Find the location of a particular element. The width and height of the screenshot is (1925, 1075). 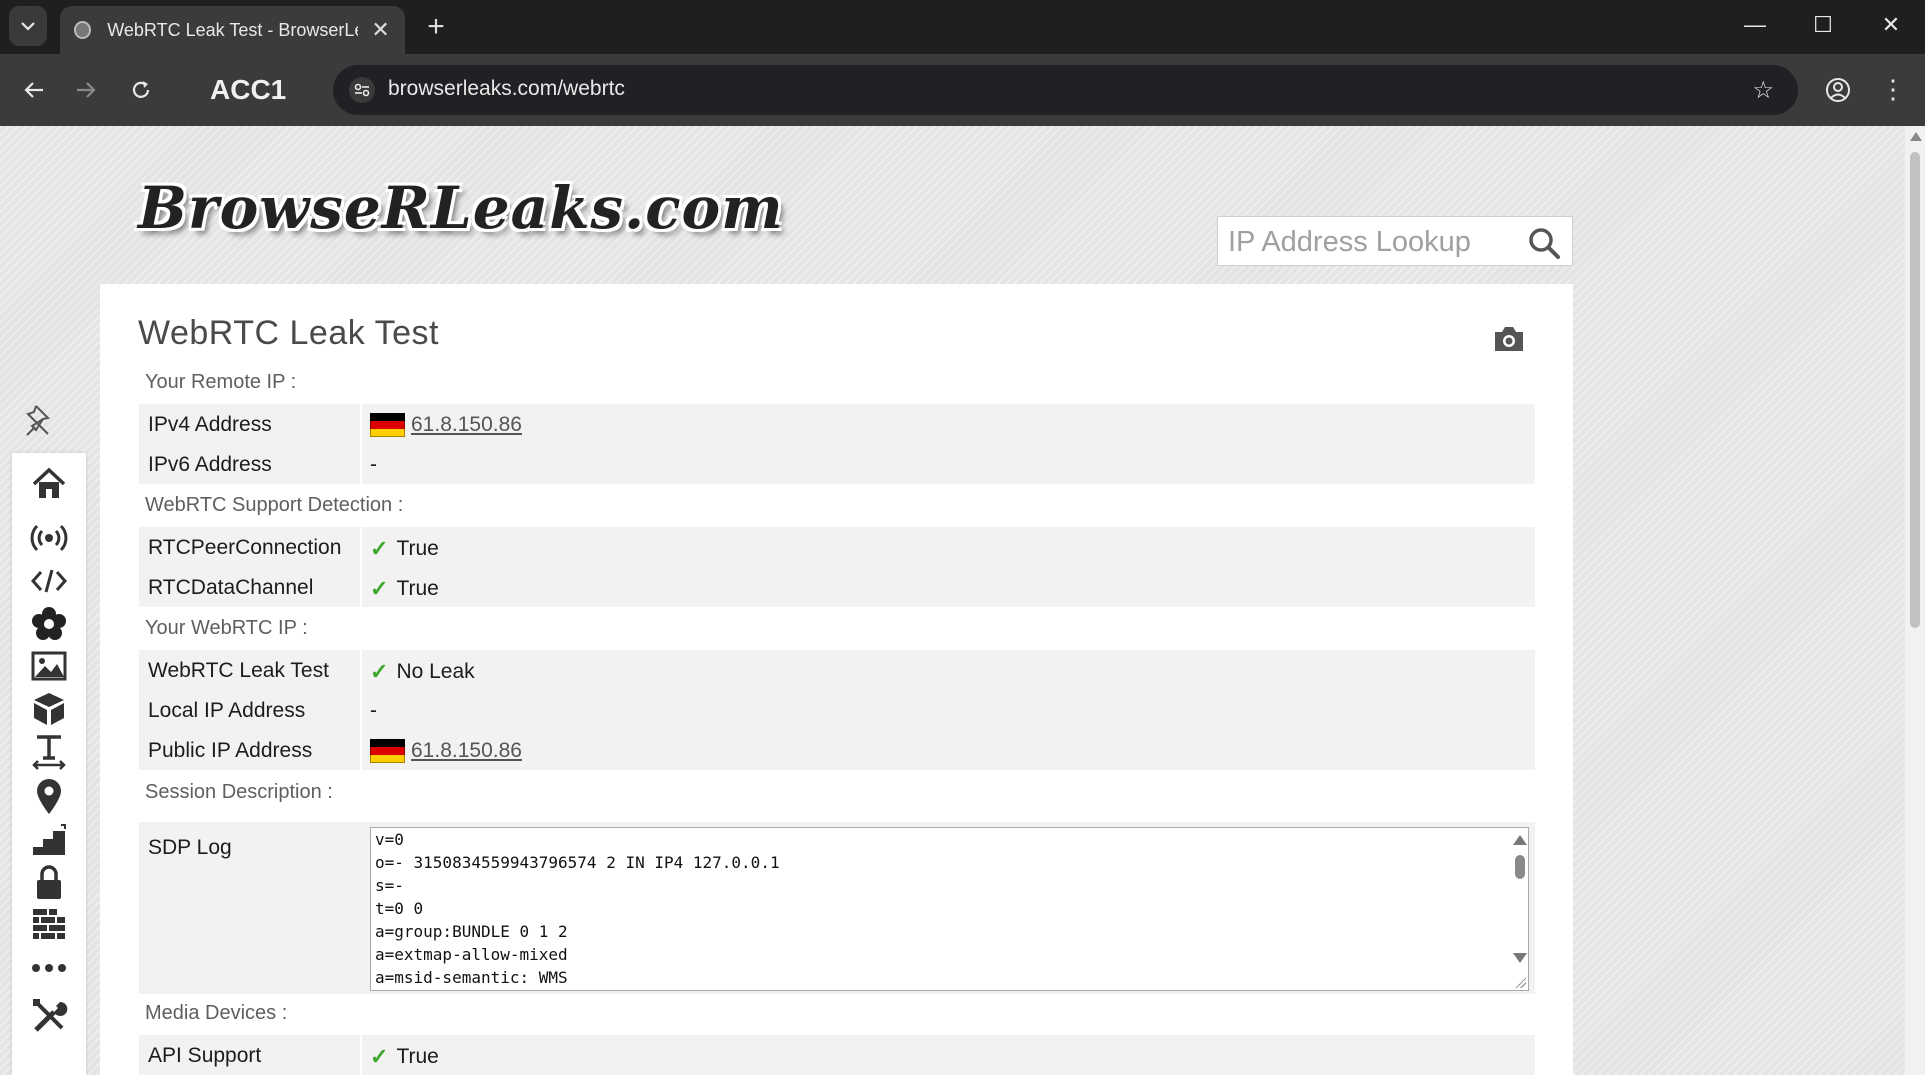

tools-icon is located at coordinates (49, 1015).